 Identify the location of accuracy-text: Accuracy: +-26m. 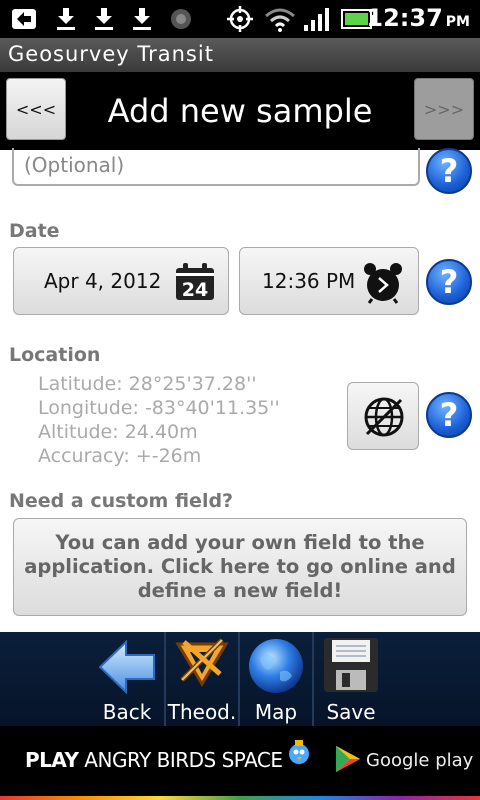
(120, 456).